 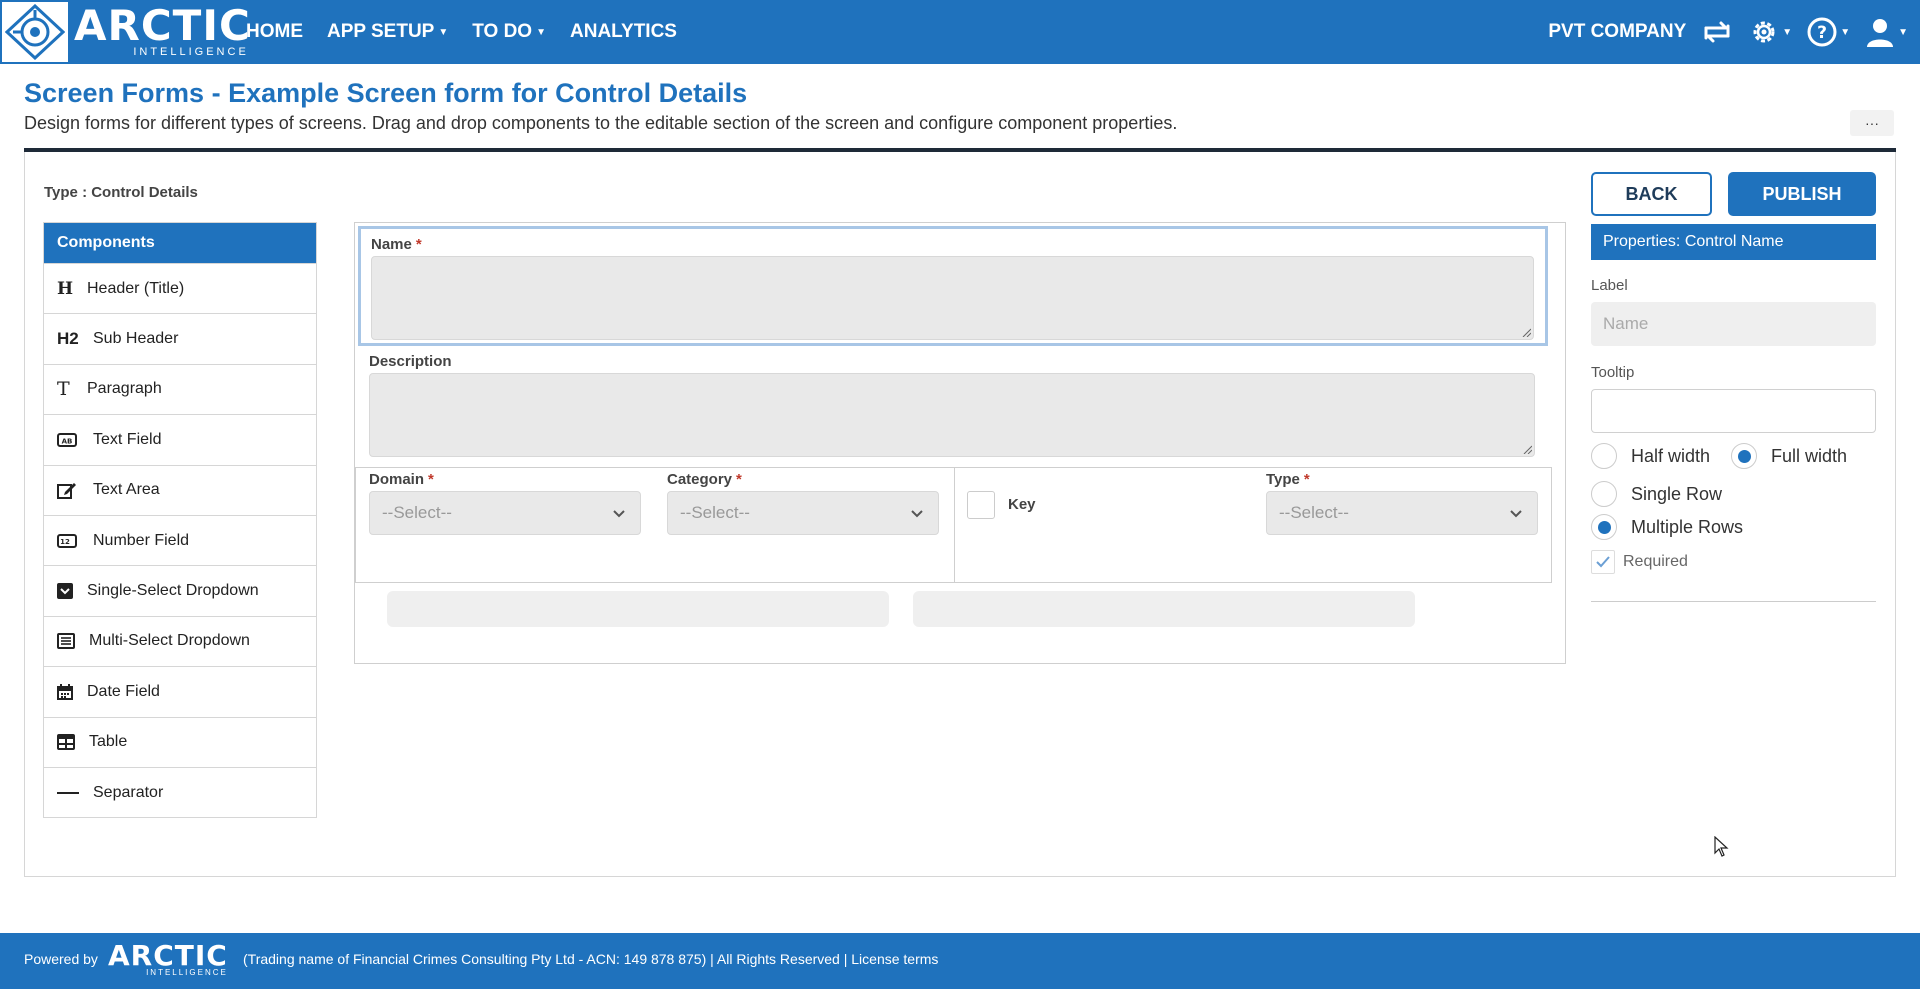 I want to click on help-icon: ? ▼, so click(x=1828, y=32).